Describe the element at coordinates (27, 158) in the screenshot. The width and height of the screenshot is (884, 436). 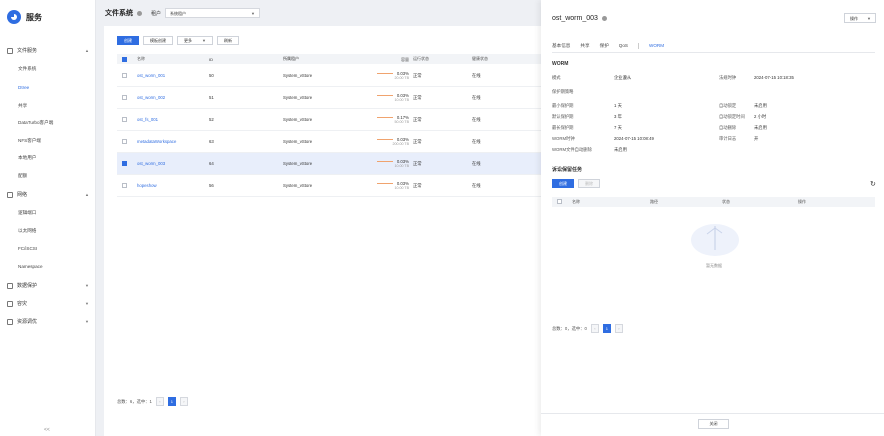
I see `sidebar-item-local-user: 本地用户` at that location.